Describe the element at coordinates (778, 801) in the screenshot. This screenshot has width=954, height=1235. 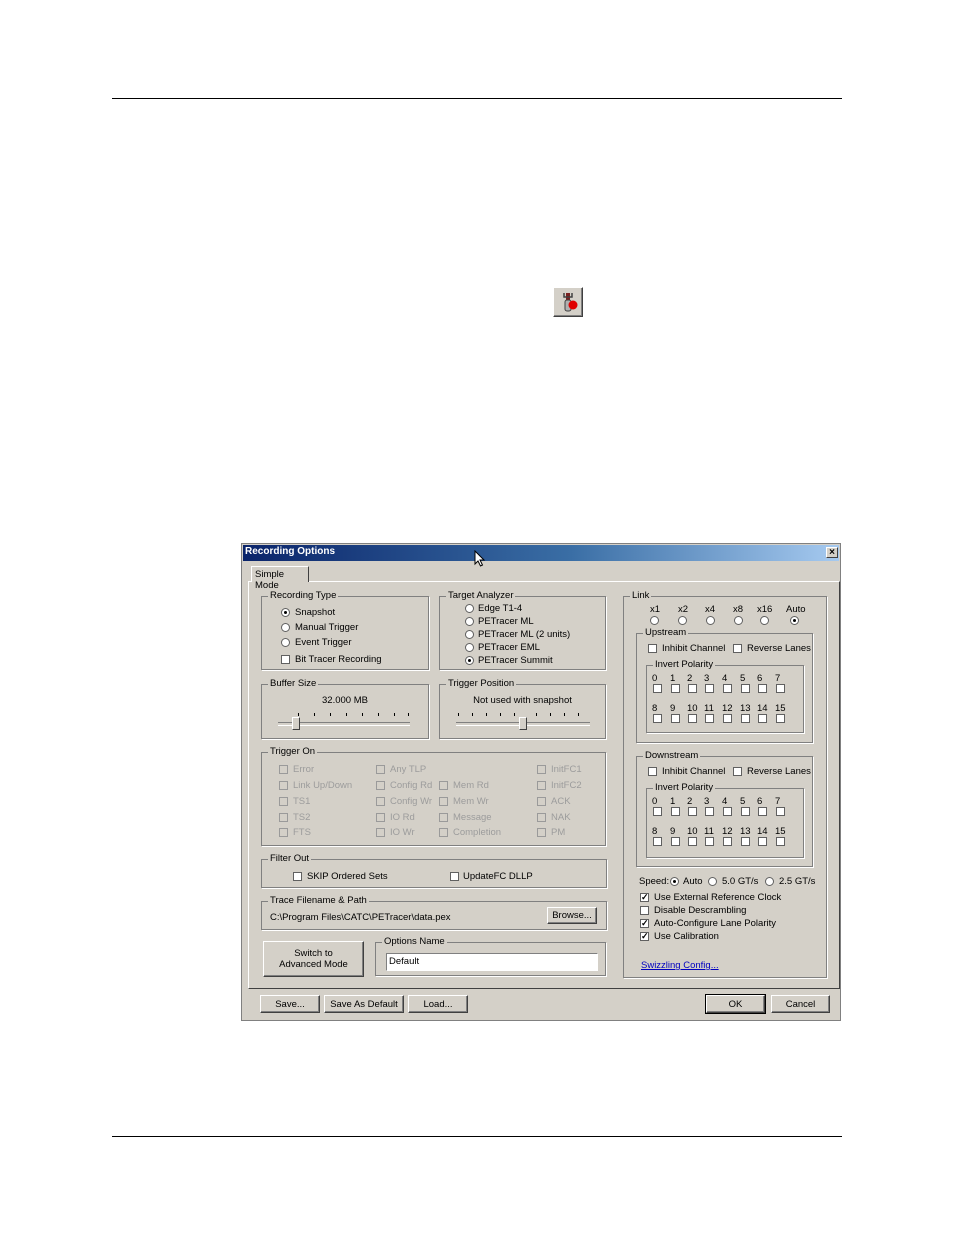
I see `downstream-lane-label: 7` at that location.